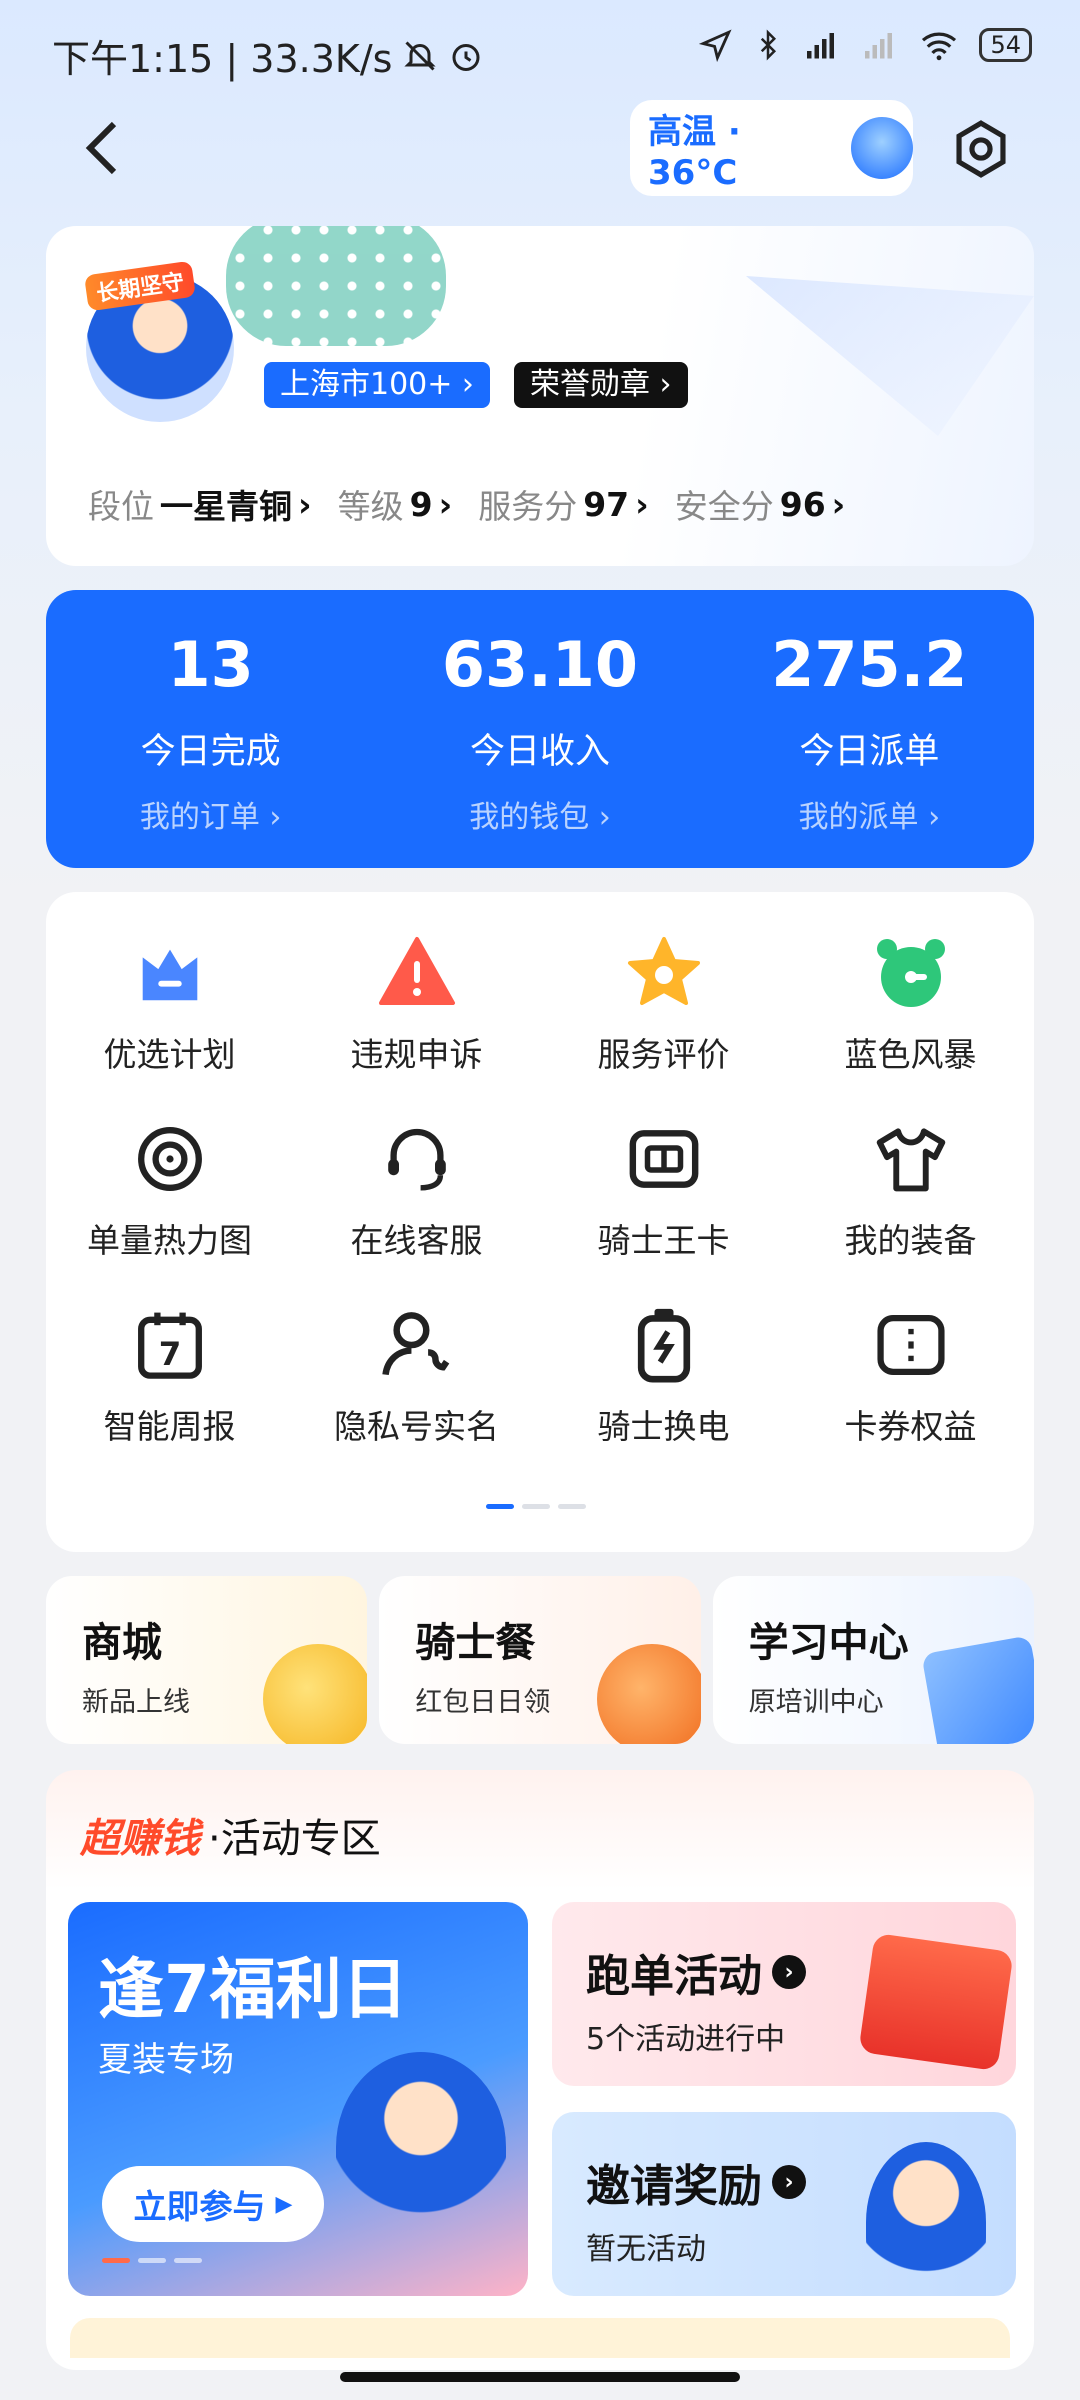 The image size is (1080, 2400). What do you see at coordinates (122, 1643) in the screenshot?
I see `mini-card-title: 商城` at bounding box center [122, 1643].